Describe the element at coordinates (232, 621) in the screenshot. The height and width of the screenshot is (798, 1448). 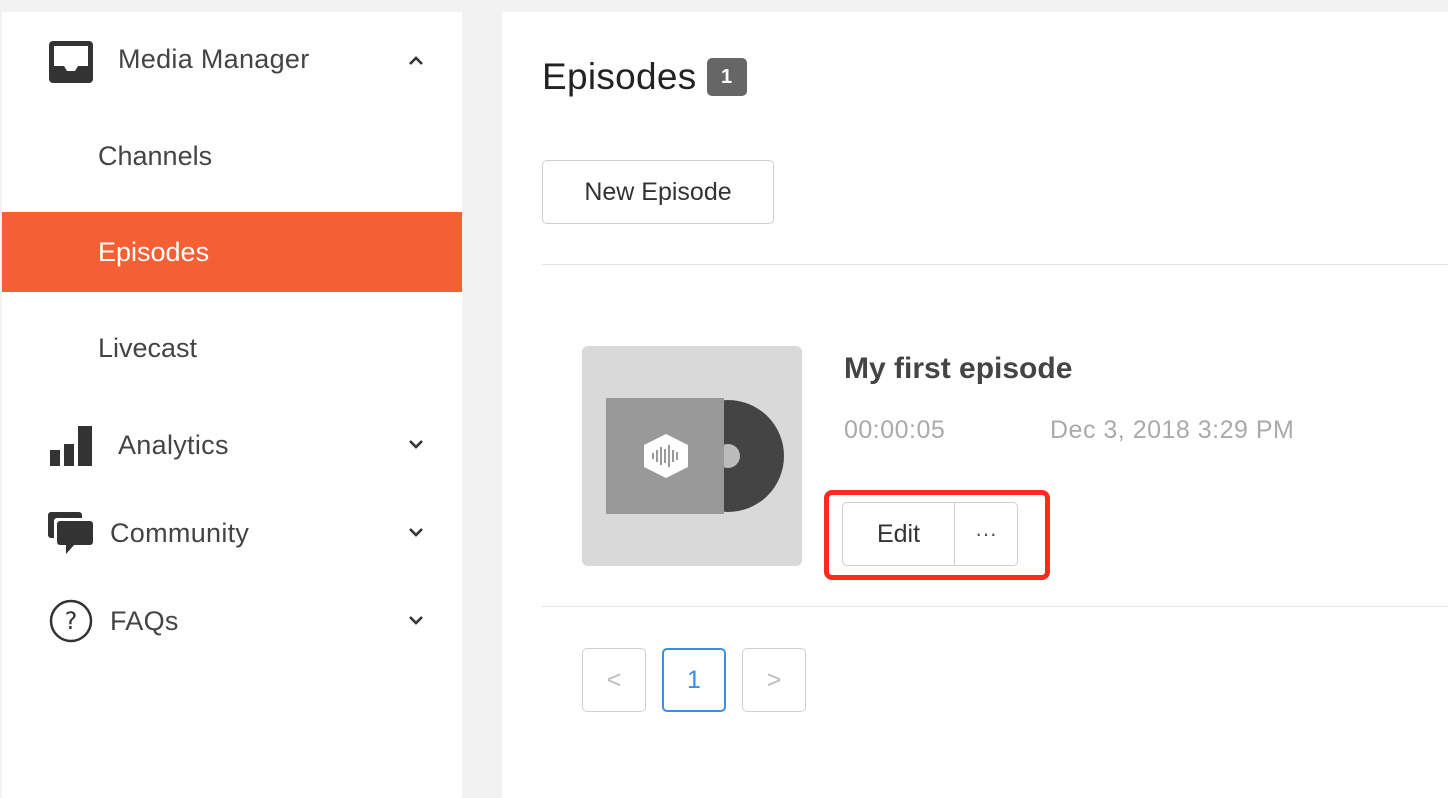
I see `nav-faqs: ? FAQs` at that location.